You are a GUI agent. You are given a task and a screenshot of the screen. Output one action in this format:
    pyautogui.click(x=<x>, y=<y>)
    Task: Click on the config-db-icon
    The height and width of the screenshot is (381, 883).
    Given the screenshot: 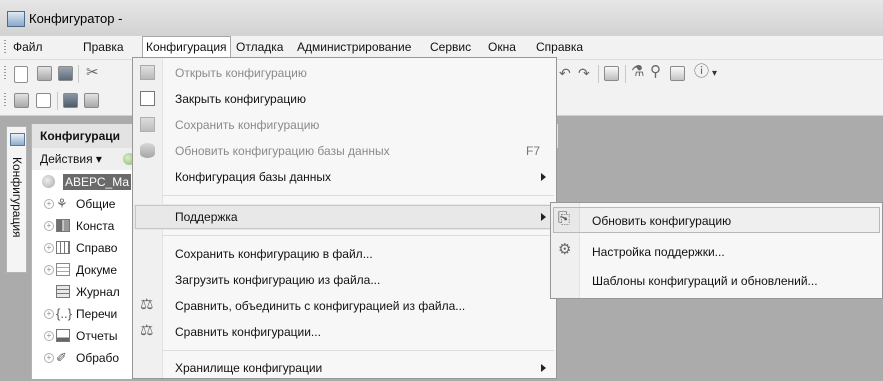 What is the action you would take?
    pyautogui.click(x=70, y=100)
    